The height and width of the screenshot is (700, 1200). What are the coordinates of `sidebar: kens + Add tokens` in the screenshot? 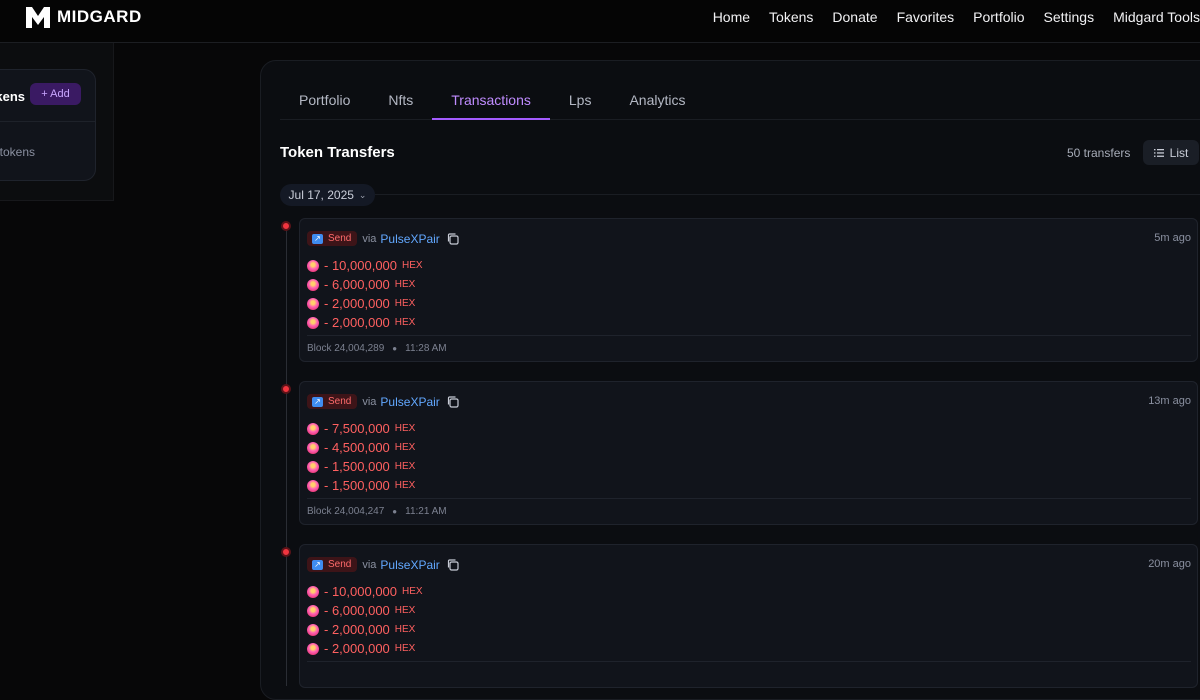 It's located at (57, 122).